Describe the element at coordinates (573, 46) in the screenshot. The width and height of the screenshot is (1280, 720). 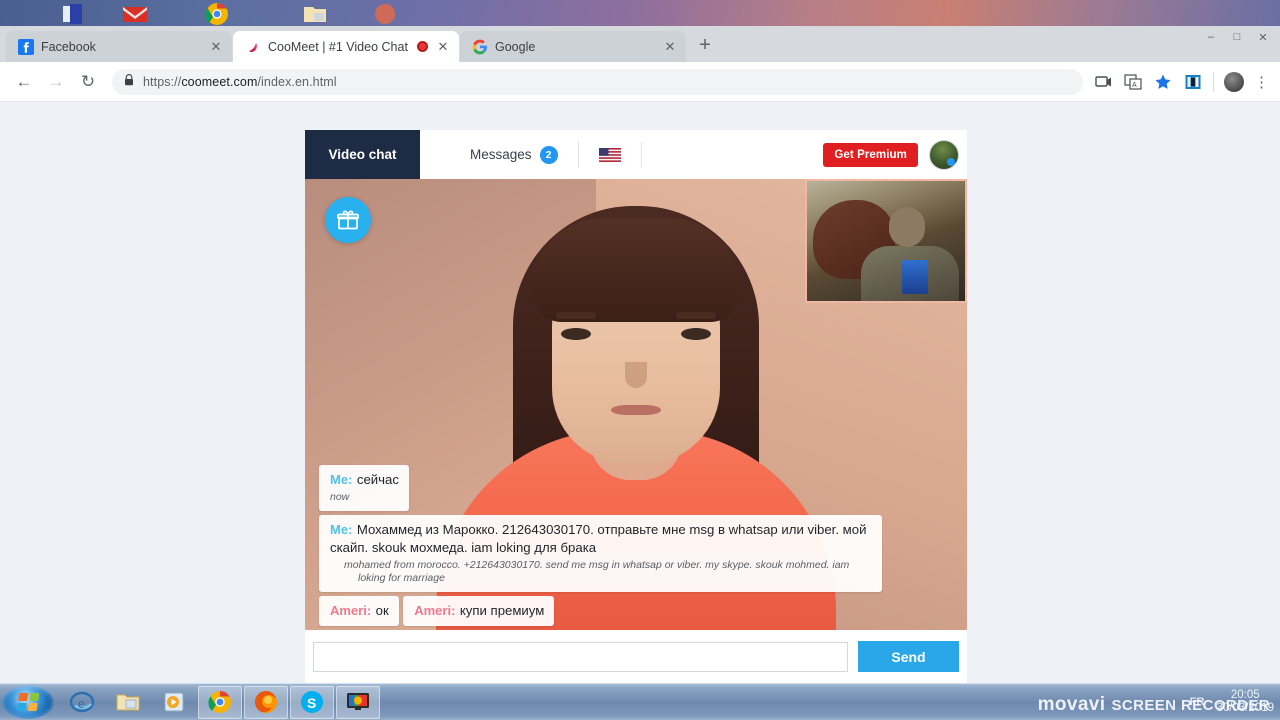
I see `tab-google: Google ✕` at that location.